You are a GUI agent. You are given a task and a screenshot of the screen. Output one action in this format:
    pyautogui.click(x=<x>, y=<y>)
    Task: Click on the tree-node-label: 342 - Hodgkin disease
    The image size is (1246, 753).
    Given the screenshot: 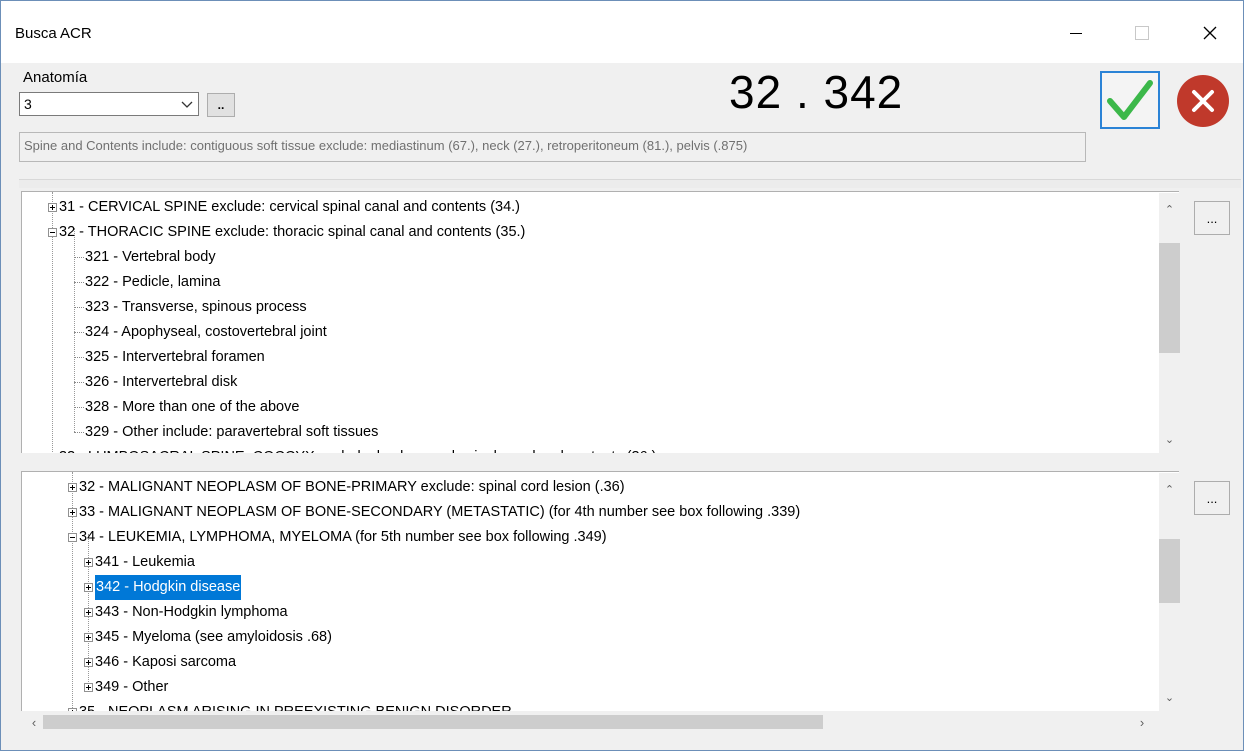 What is the action you would take?
    pyautogui.click(x=168, y=587)
    